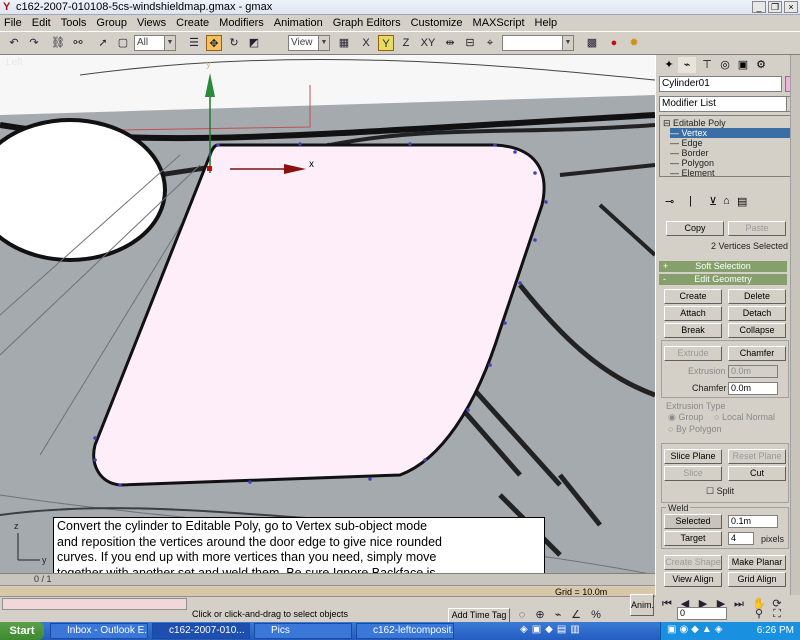 The image size is (800, 640). Describe the element at coordinates (757, 456) in the screenshot. I see `reset-plane-button: Reset Plane` at that location.